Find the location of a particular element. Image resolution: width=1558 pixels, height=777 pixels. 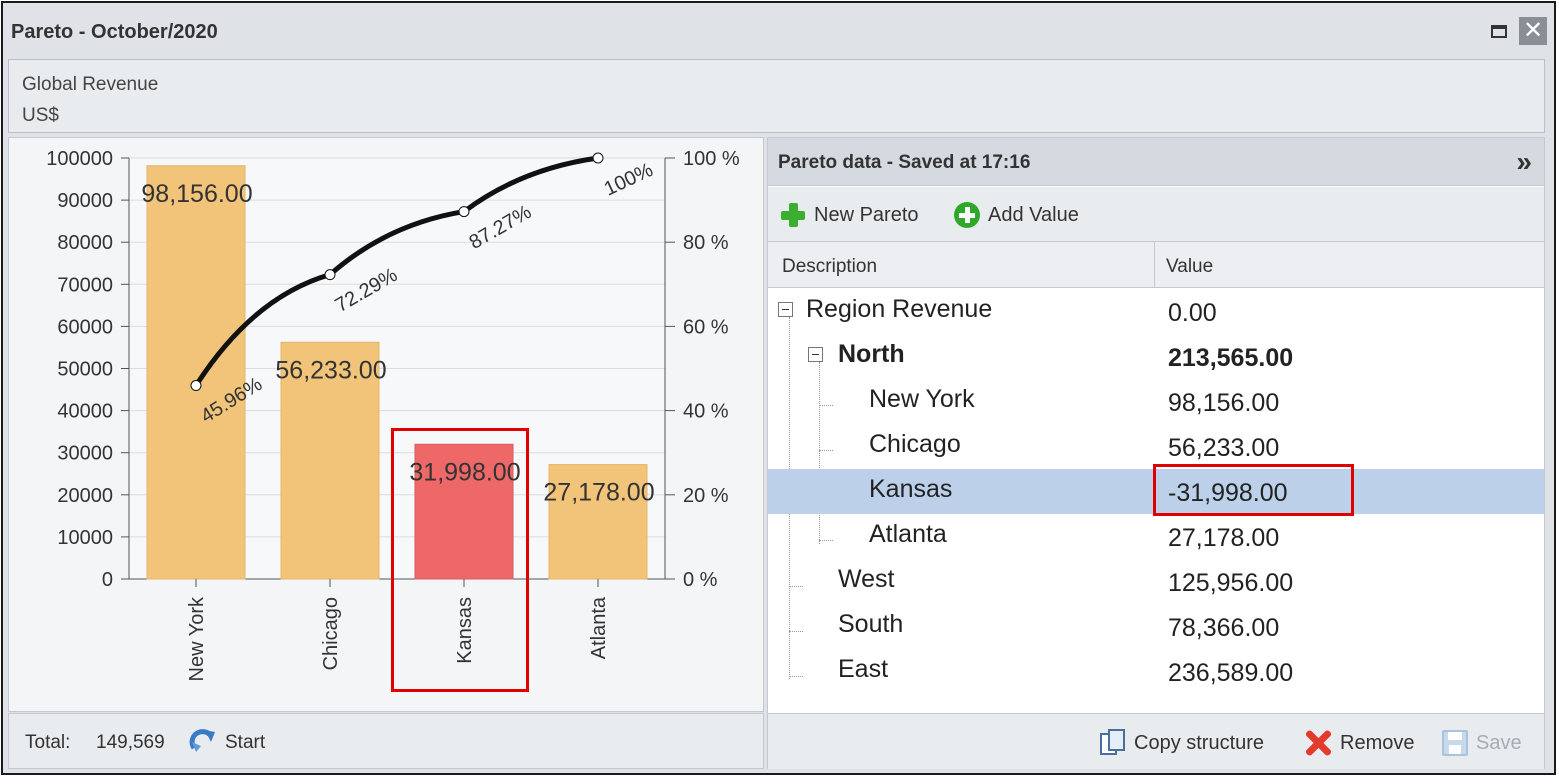

row-value-edit: -31,998.00 is located at coordinates (1228, 493).